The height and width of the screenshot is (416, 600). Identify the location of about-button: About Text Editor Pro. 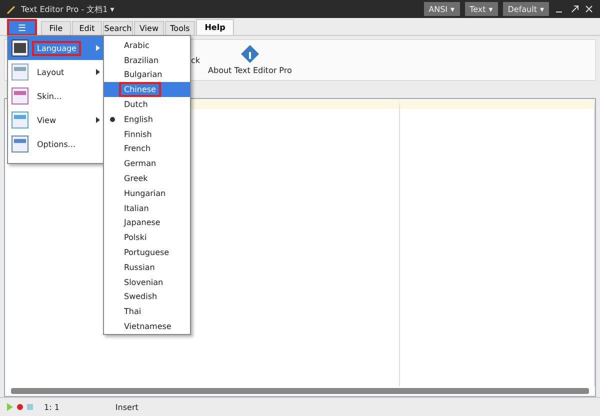
(250, 70).